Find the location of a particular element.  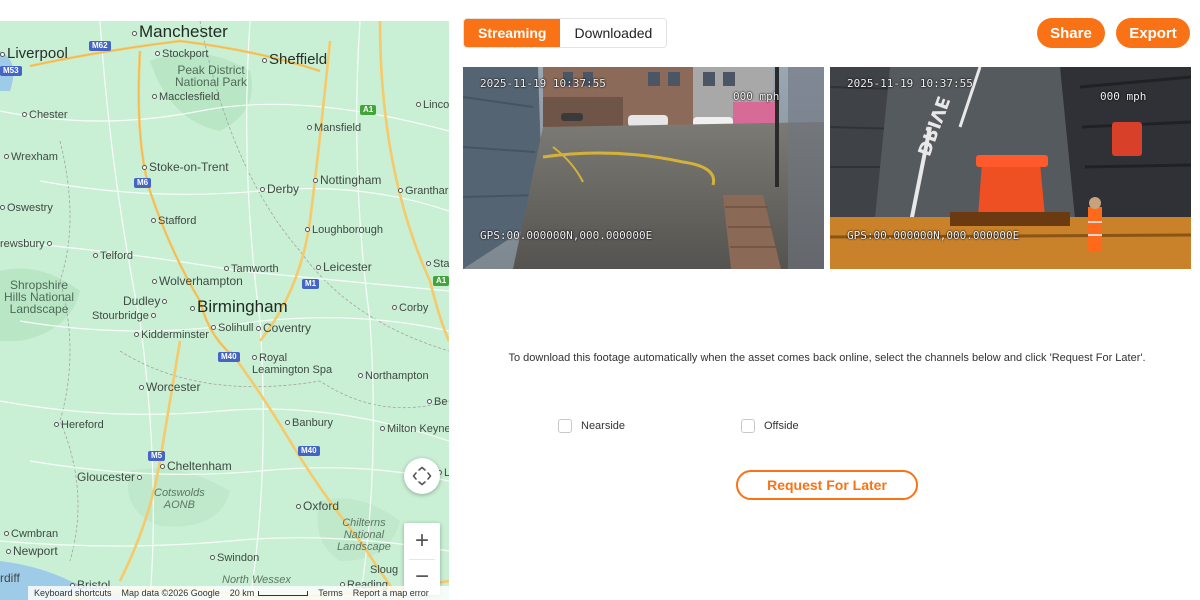

map-label-shrewsbury: rewsbury is located at coordinates (27, 244).